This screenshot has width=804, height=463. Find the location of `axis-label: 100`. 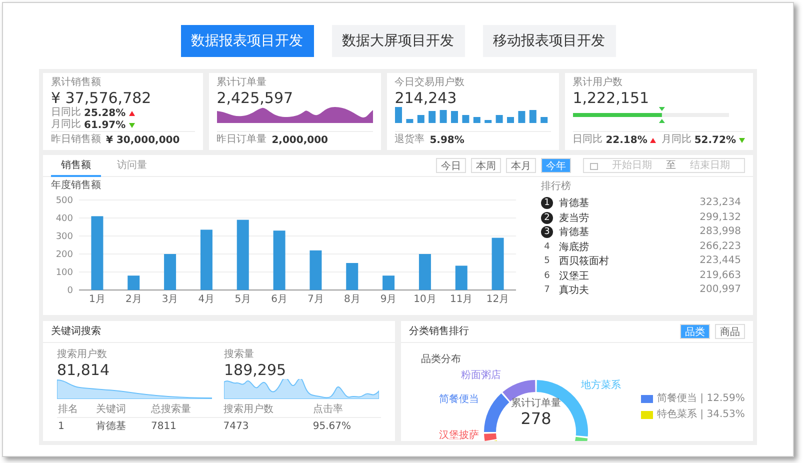

axis-label: 100 is located at coordinates (64, 273).